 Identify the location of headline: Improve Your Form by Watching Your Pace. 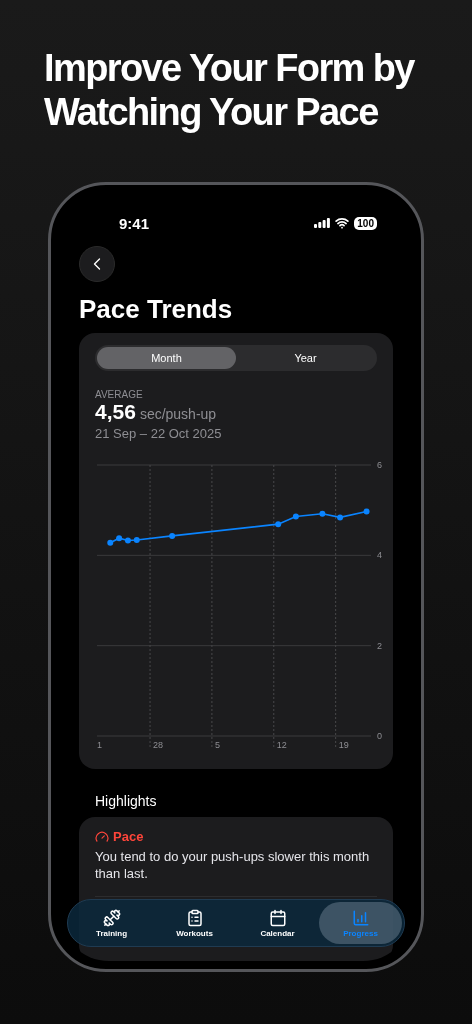
(229, 90).